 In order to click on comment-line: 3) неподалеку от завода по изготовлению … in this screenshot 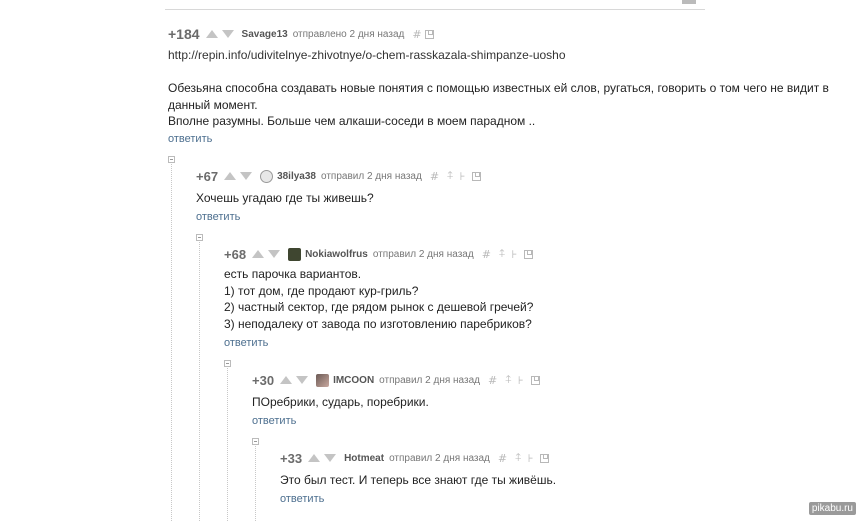, I will do `click(378, 323)`.